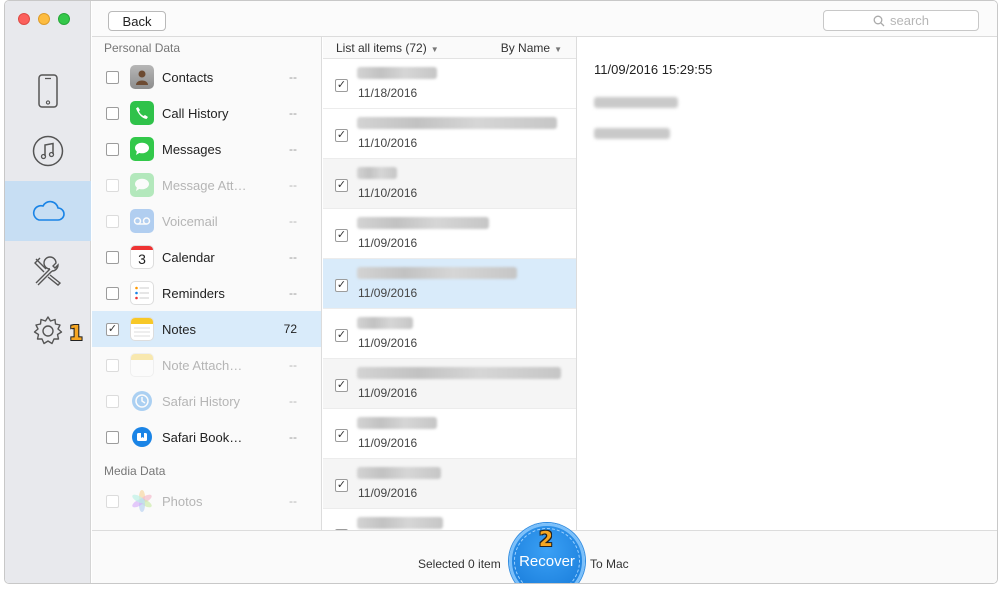  What do you see at coordinates (112, 221) in the screenshot?
I see `voicemail-checkbox` at bounding box center [112, 221].